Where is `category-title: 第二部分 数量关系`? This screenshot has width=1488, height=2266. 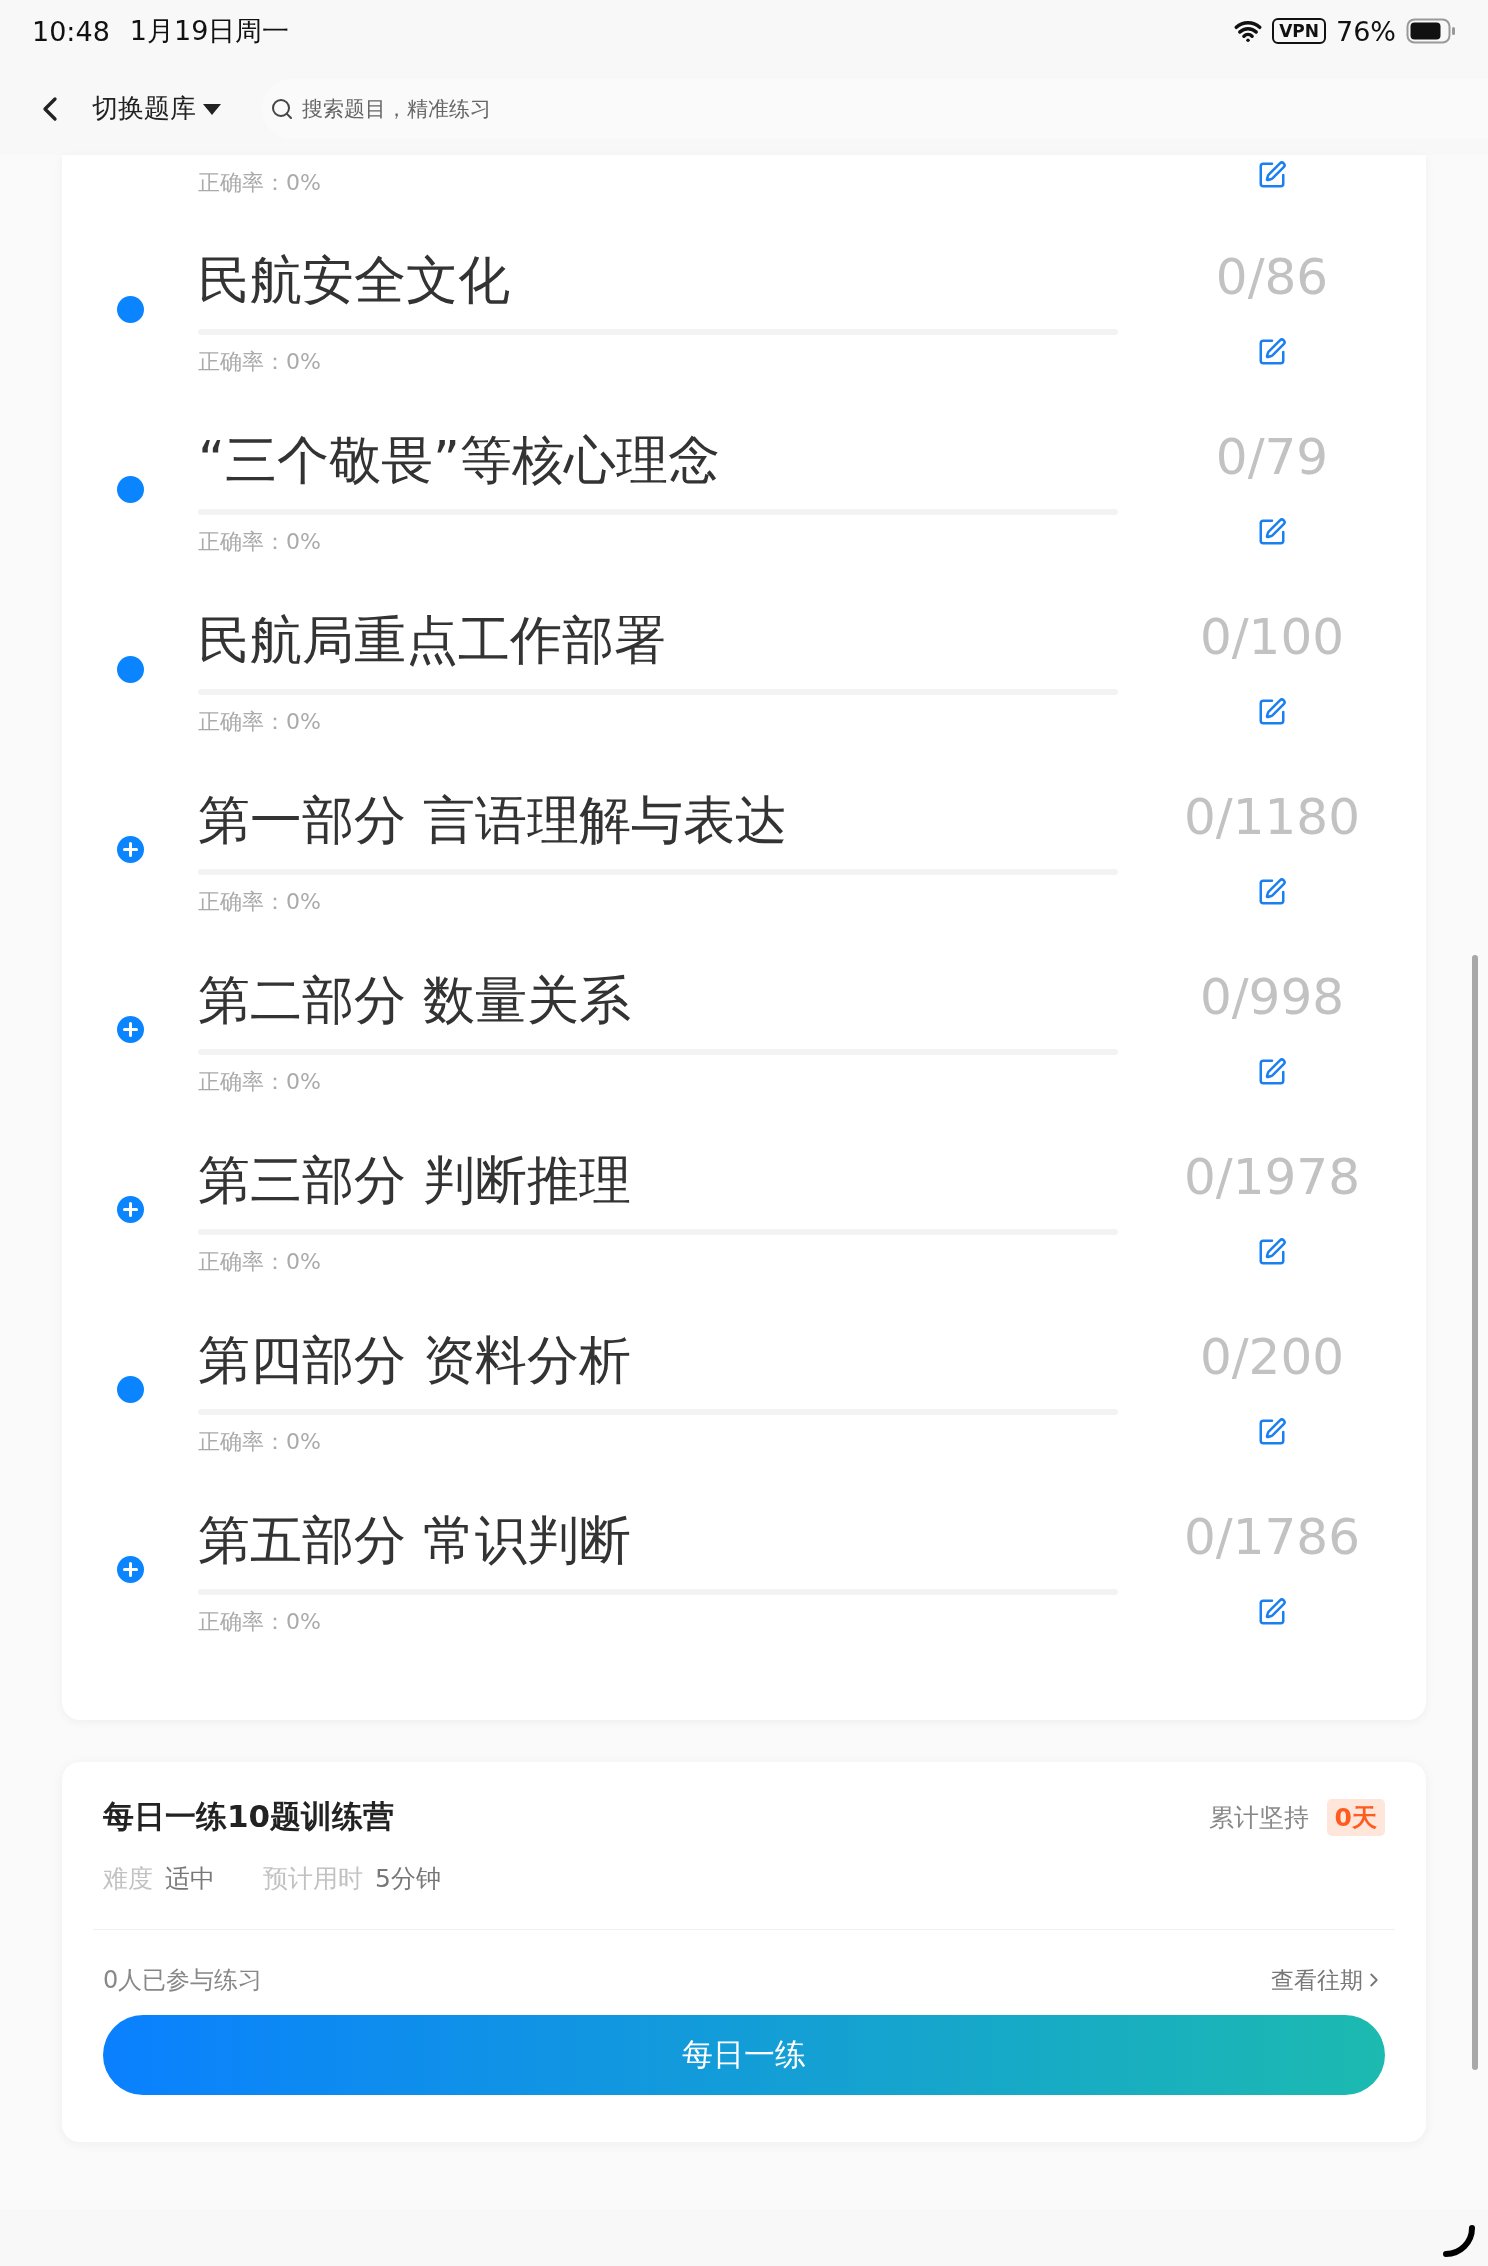 category-title: 第二部分 数量关系 is located at coordinates (658, 1000).